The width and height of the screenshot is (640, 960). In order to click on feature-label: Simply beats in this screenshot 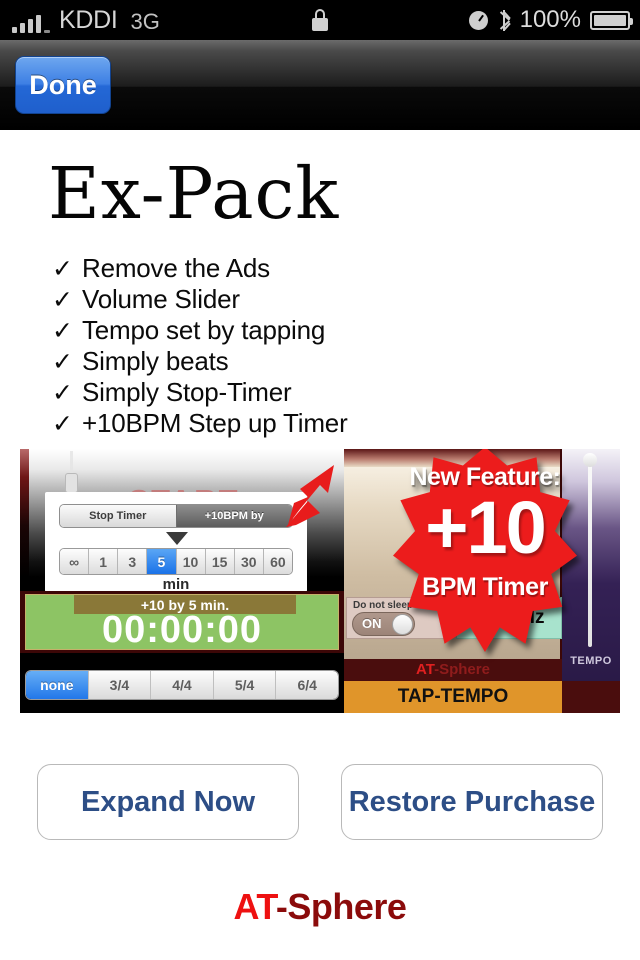, I will do `click(155, 361)`.